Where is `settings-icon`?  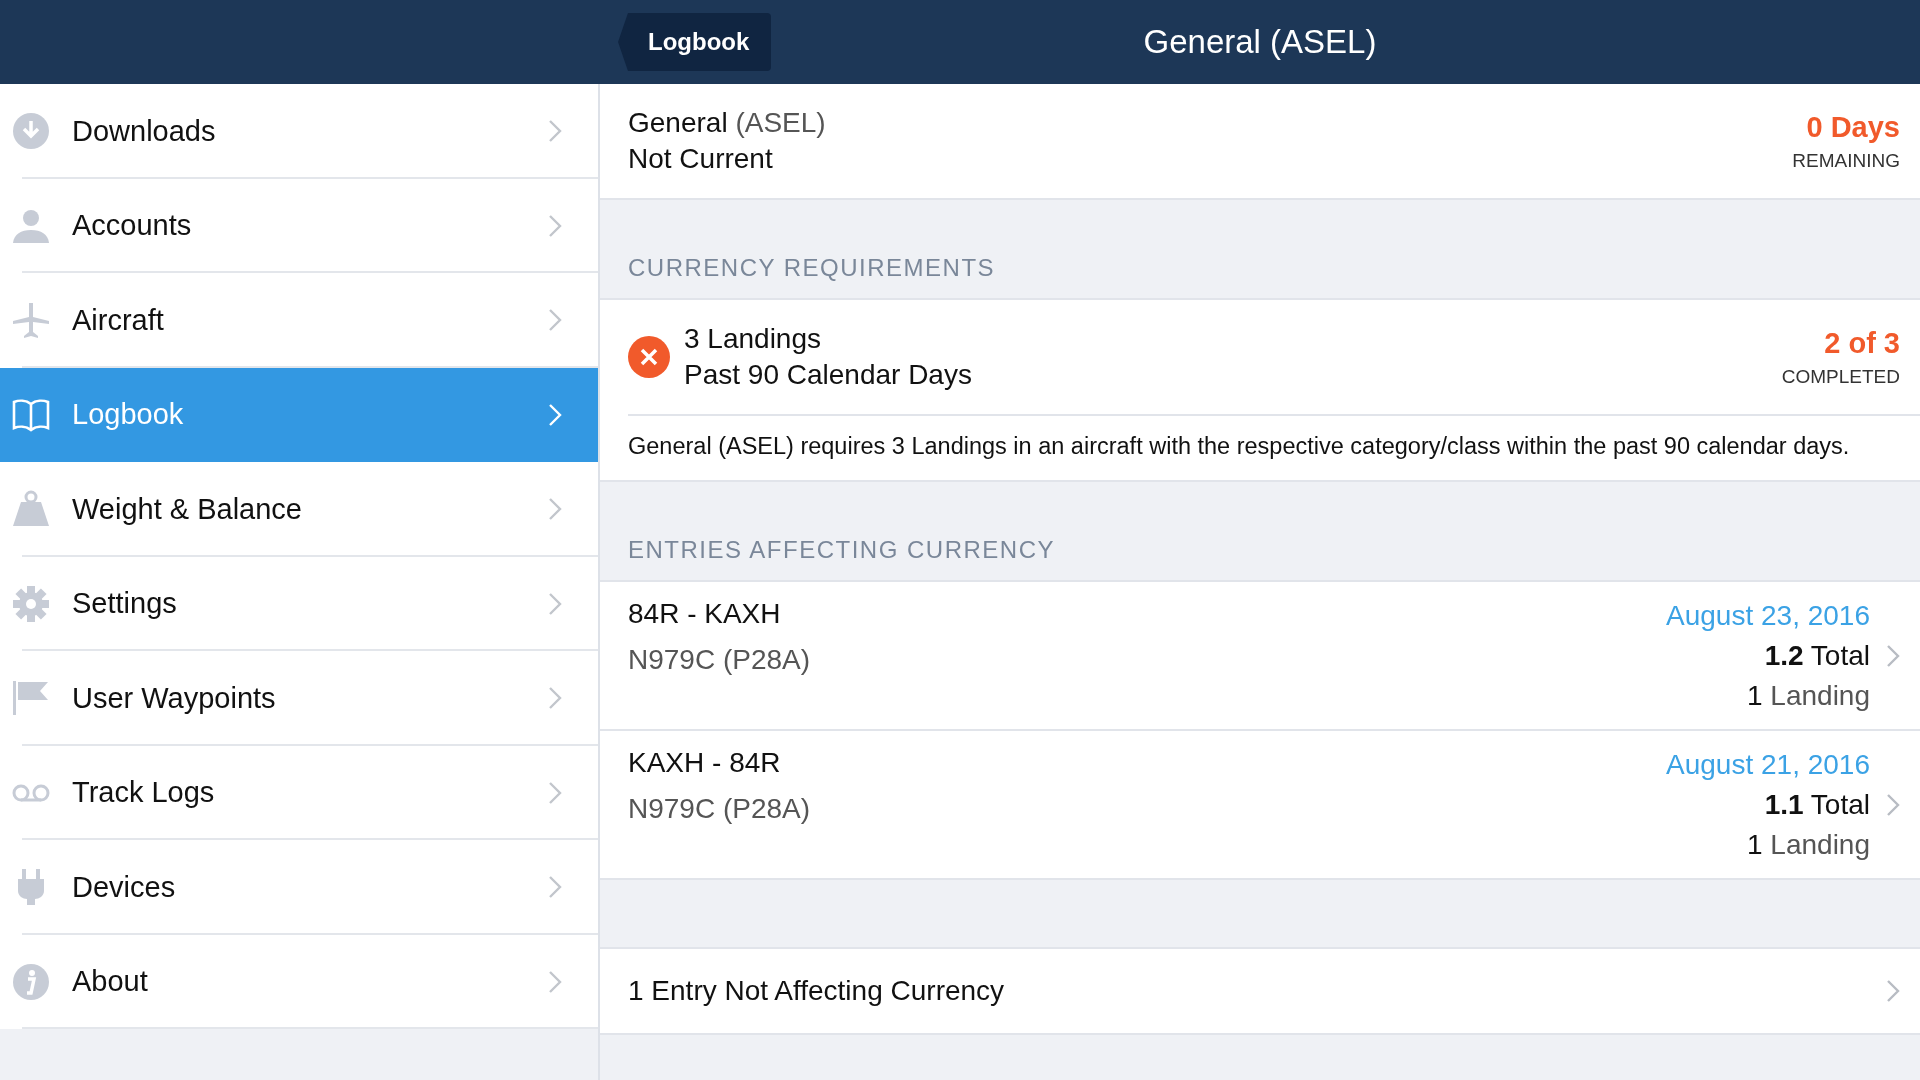 settings-icon is located at coordinates (31, 603).